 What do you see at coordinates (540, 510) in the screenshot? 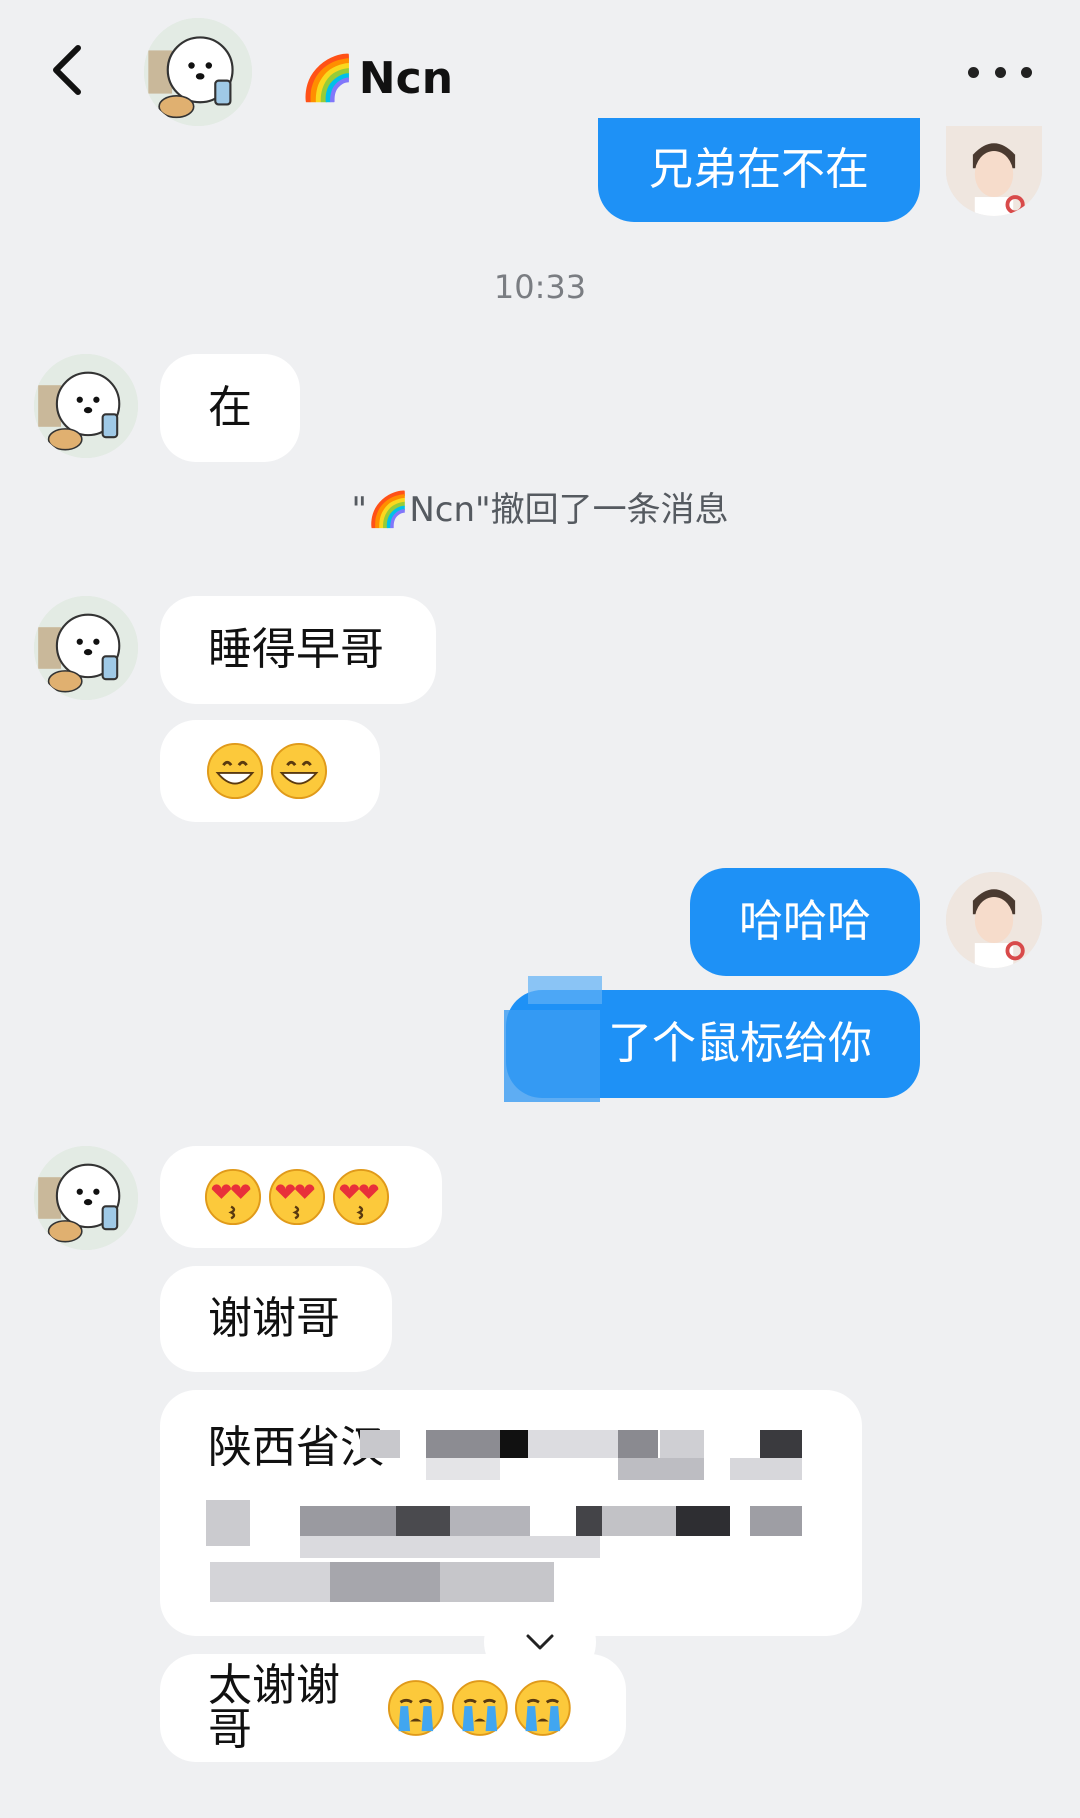
I see `recall-notice: "🌈Ncn"撤回了一条消息` at bounding box center [540, 510].